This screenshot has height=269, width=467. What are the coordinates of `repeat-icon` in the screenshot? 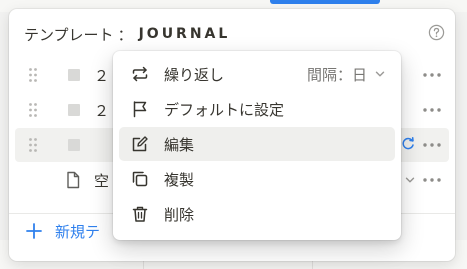 It's located at (140, 74).